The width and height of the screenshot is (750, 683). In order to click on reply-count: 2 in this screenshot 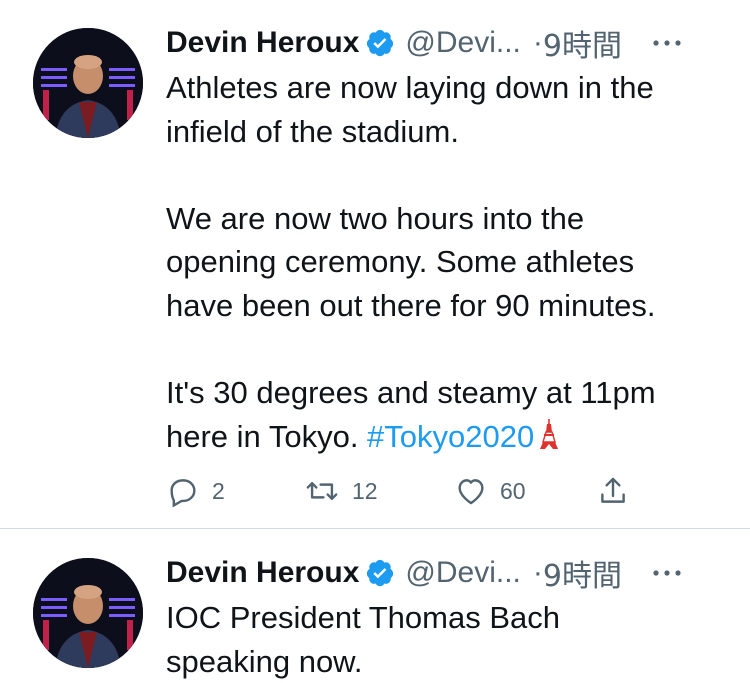, I will do `click(218, 490)`.